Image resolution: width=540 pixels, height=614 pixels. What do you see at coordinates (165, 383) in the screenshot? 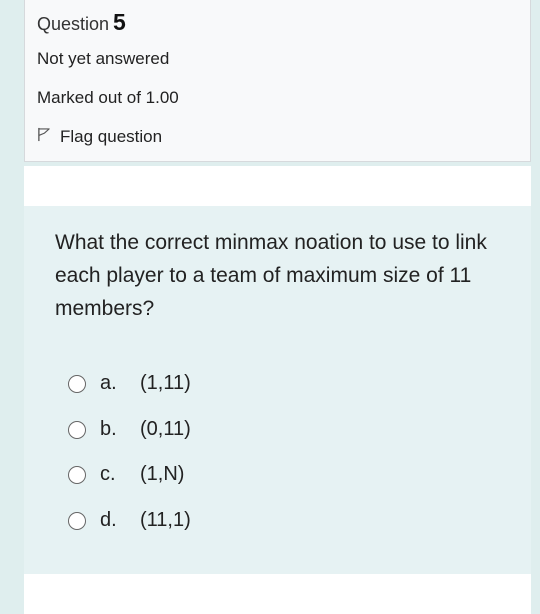
I see `answer-text: (1,11)` at bounding box center [165, 383].